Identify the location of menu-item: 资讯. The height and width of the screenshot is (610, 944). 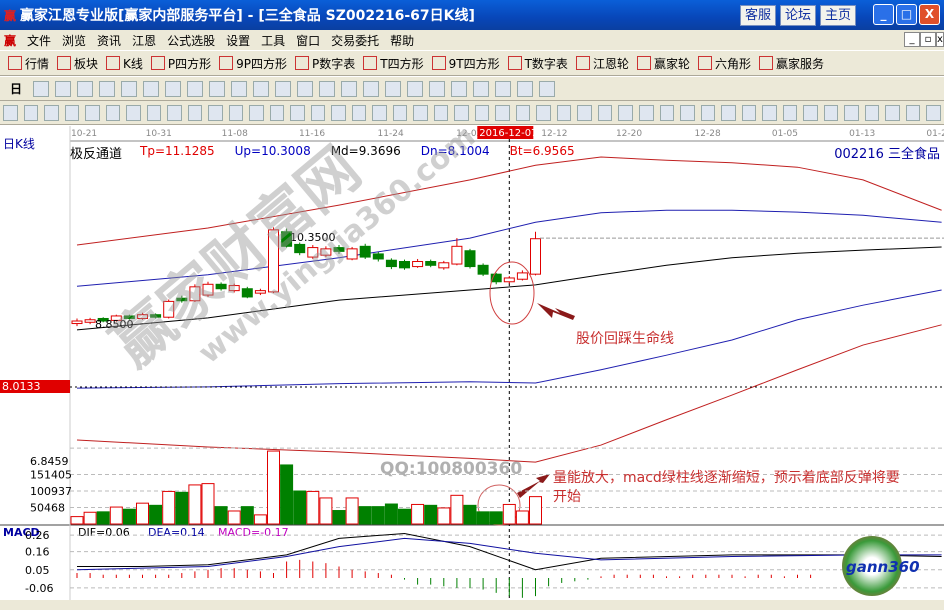
(109, 40).